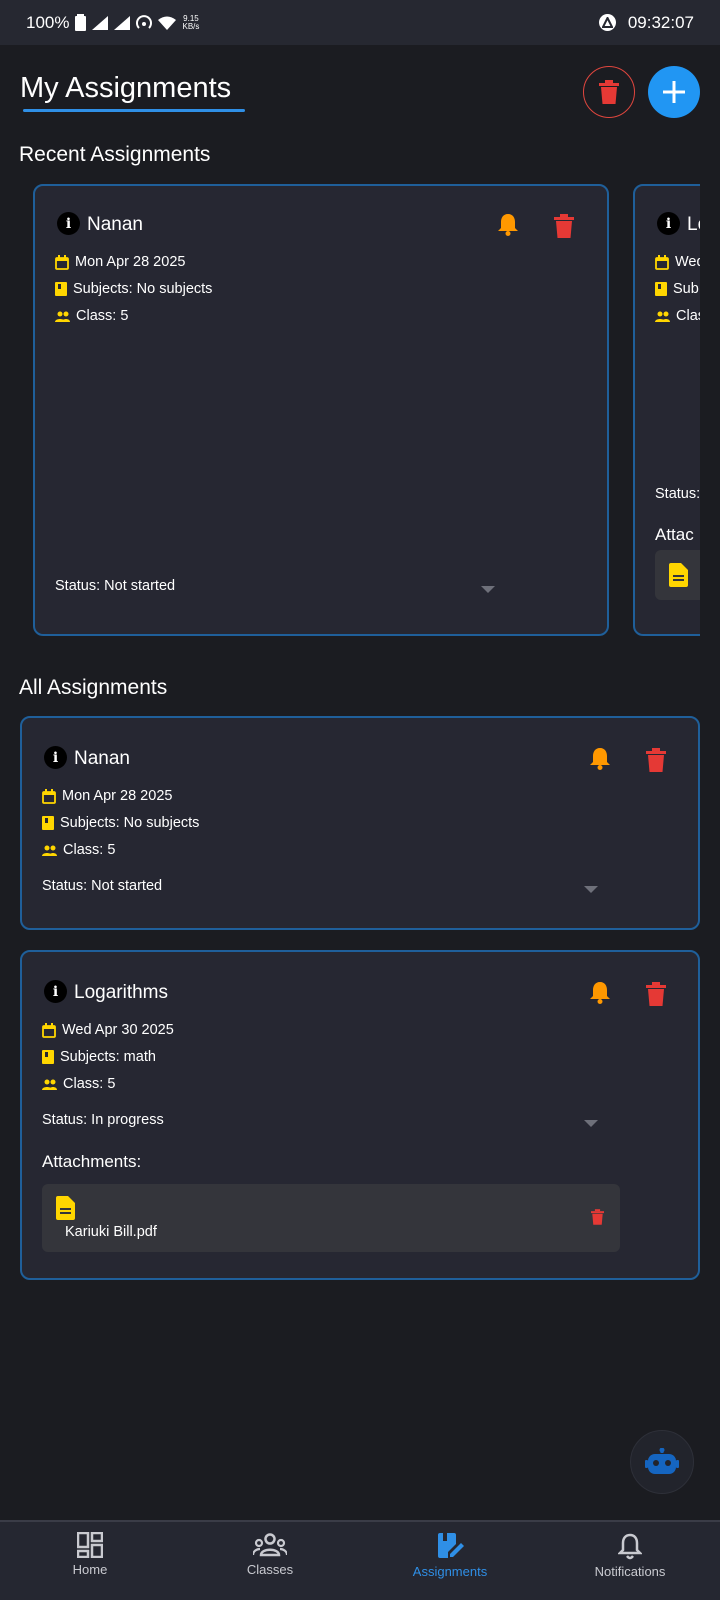 Image resolution: width=720 pixels, height=1600 pixels. I want to click on battery-icon, so click(81, 22).